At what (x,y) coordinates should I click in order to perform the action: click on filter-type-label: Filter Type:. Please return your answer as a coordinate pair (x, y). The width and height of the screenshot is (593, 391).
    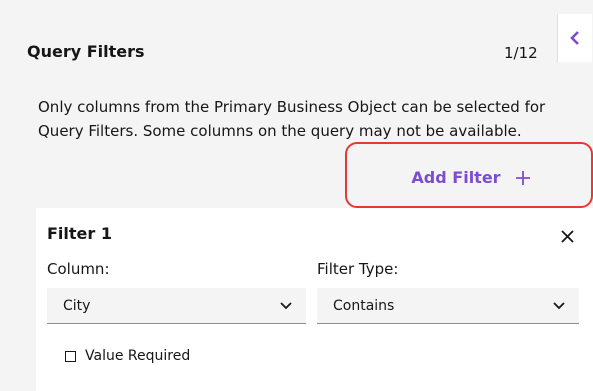
    Looking at the image, I should click on (358, 269).